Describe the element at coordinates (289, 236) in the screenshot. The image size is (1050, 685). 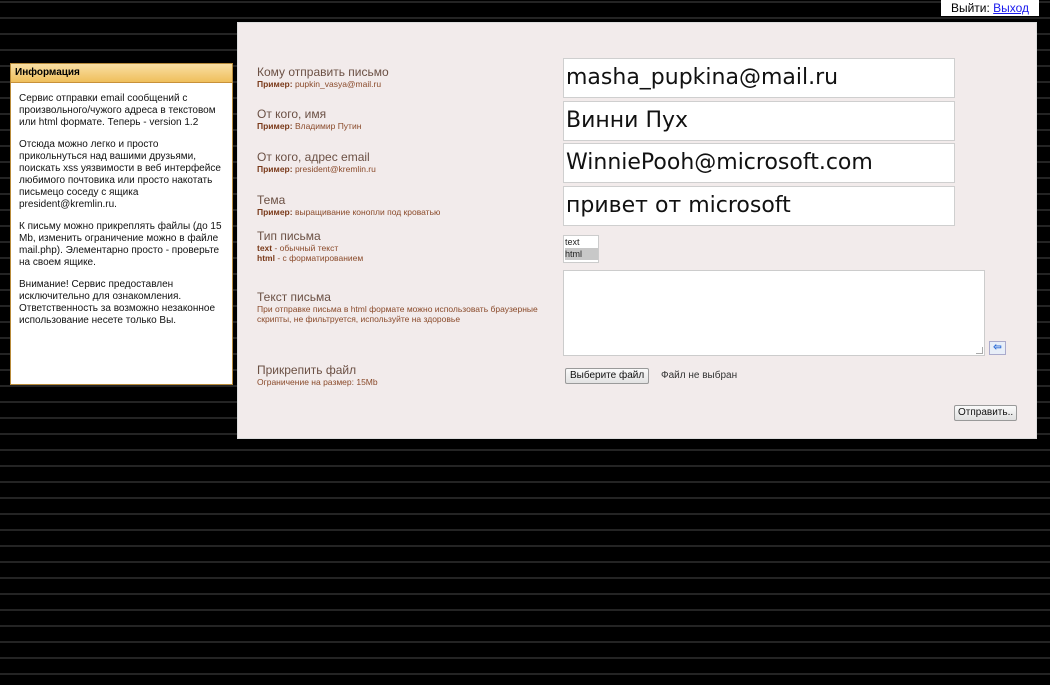
I see `type-label: Тип письма` at that location.